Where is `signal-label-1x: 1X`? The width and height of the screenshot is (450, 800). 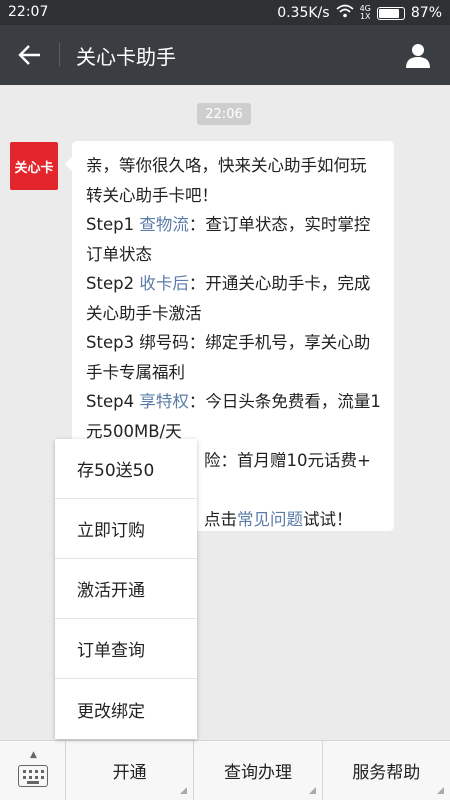
signal-label-1x: 1X is located at coordinates (365, 16).